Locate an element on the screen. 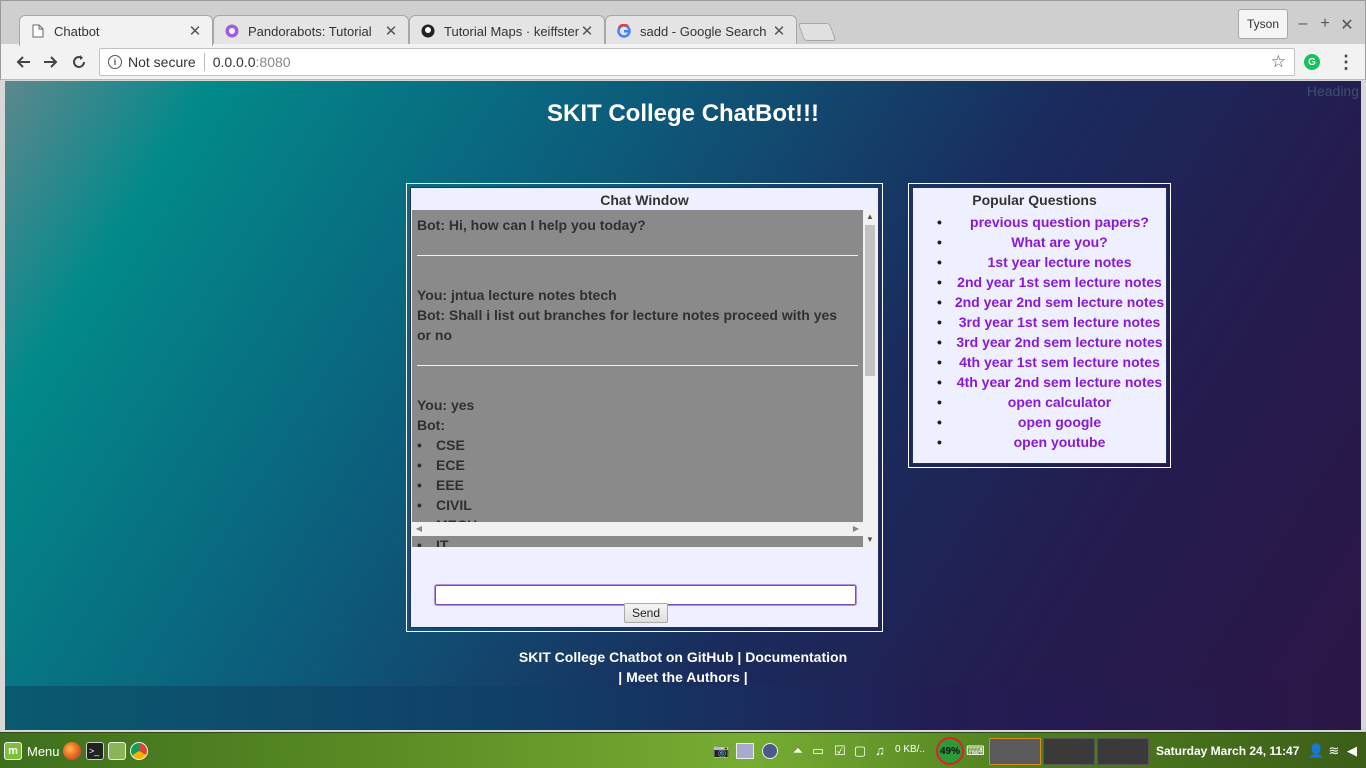  scroll-down-icon: ▼ is located at coordinates (870, 540).